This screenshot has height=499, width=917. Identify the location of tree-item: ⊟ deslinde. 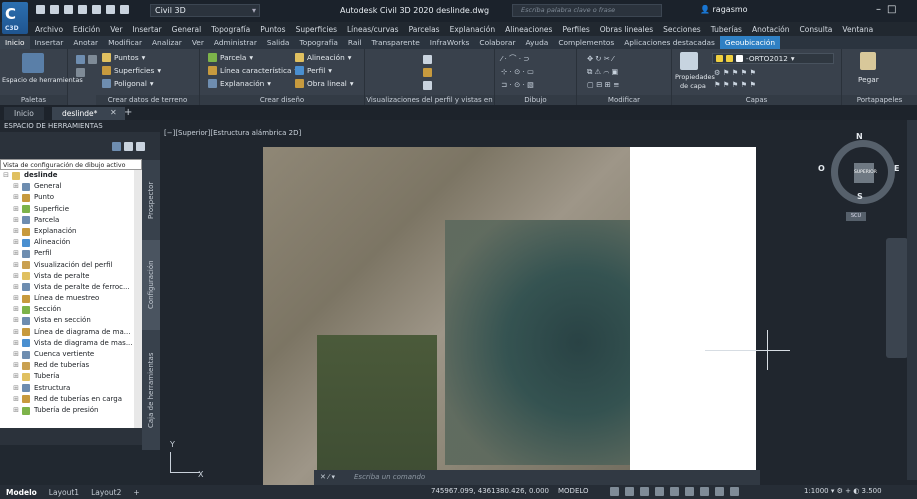
(71, 175).